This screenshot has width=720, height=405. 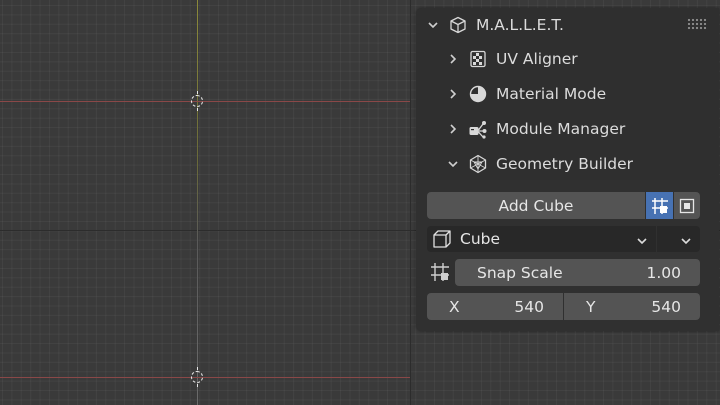 I want to click on y-field: Y 540, so click(x=632, y=306).